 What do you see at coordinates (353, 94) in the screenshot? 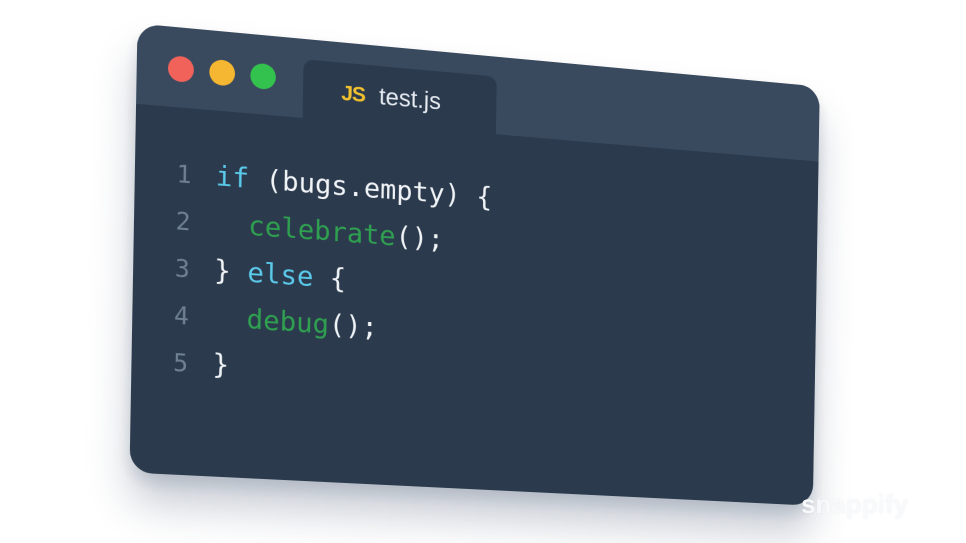
I see `javascript-file-icon: JS` at bounding box center [353, 94].